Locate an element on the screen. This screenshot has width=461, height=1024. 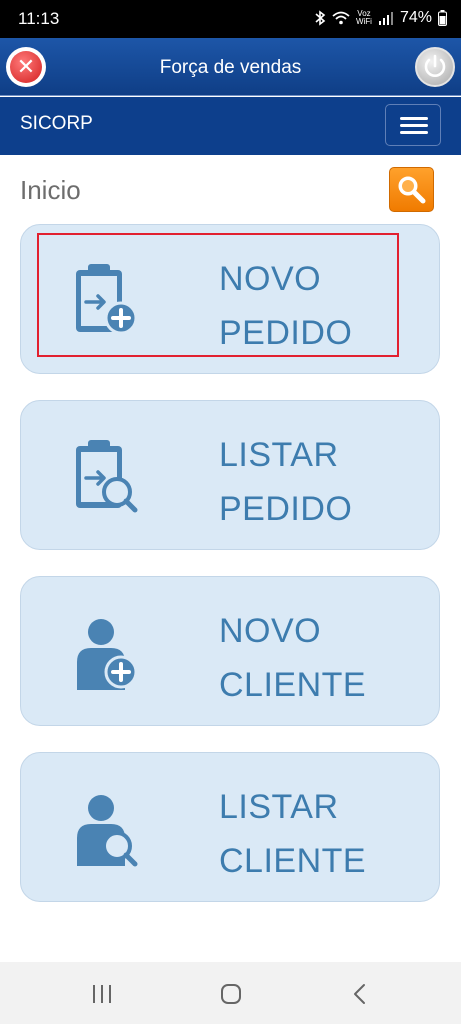
recent-apps-icon is located at coordinates (102, 994).